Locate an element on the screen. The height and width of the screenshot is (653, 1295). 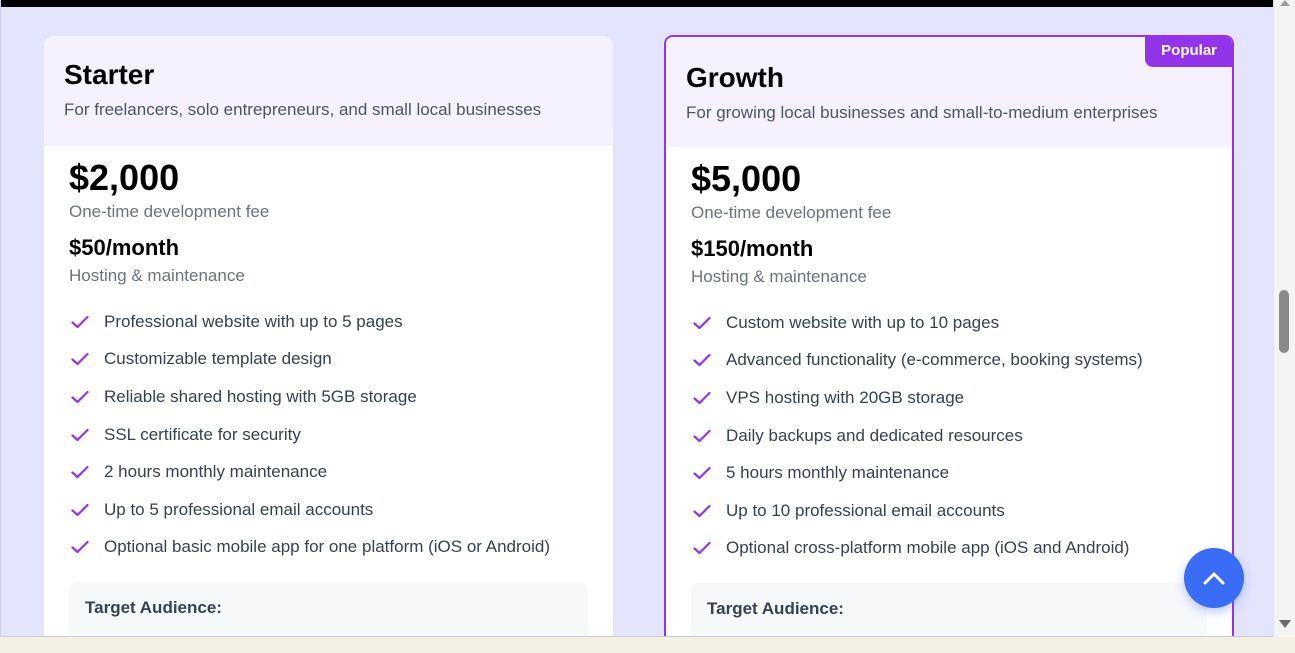
feature-text: Up to 5 professional email accounts is located at coordinates (239, 509).